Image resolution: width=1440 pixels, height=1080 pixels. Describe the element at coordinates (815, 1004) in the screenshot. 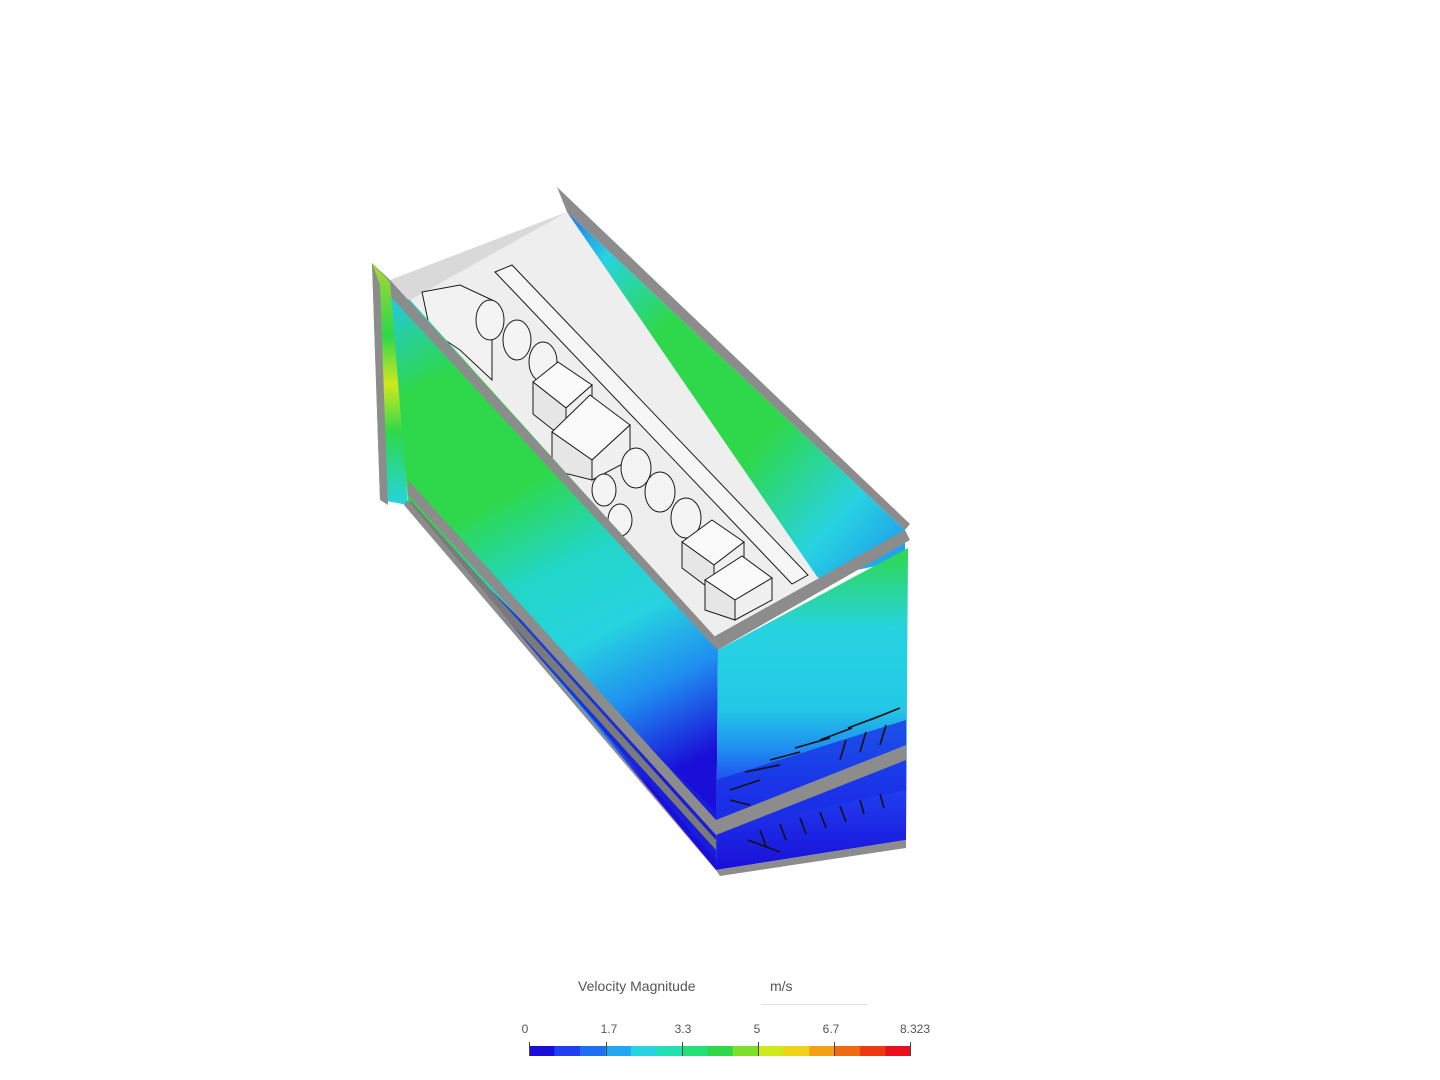

I see `legend-unit-underline` at that location.